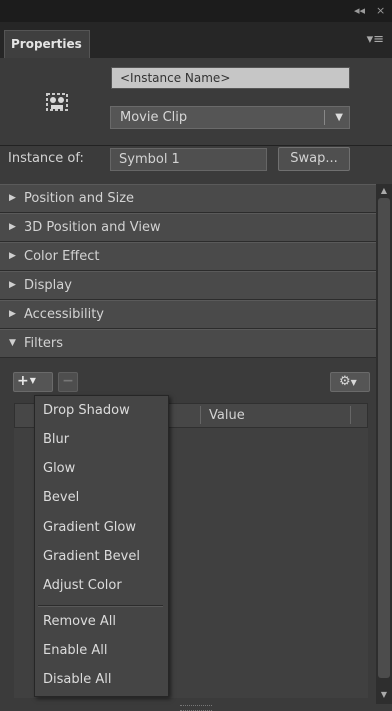 This screenshot has height=711, width=392. What do you see at coordinates (188, 227) in the screenshot?
I see `section-3d-position-and-view: ▶ 3D Position and View` at bounding box center [188, 227].